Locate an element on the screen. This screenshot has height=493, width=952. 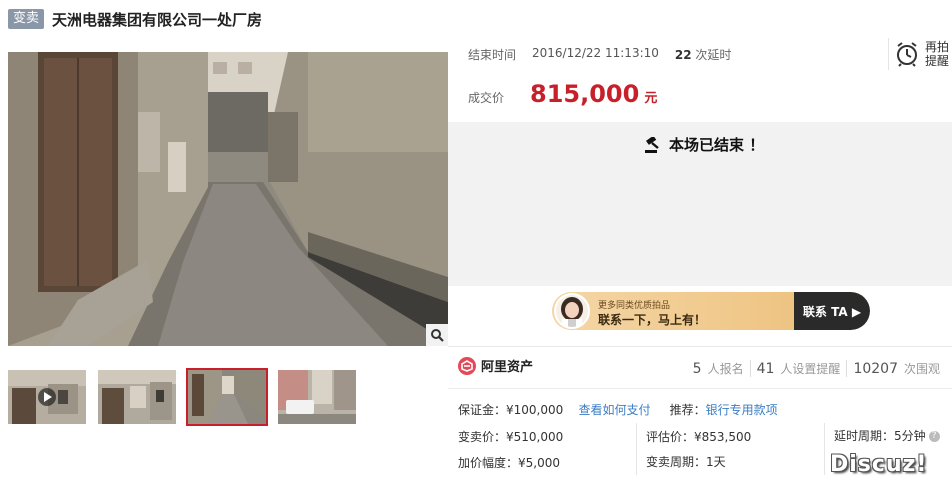
brand: 阿里资产 is located at coordinates (495, 365).